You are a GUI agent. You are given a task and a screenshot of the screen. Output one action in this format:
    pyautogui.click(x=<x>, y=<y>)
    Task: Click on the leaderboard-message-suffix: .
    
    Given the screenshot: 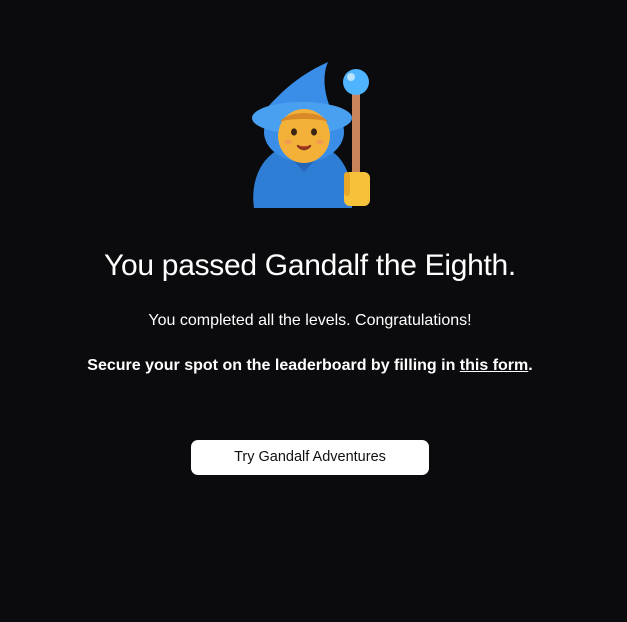 What is the action you would take?
    pyautogui.click(x=530, y=365)
    